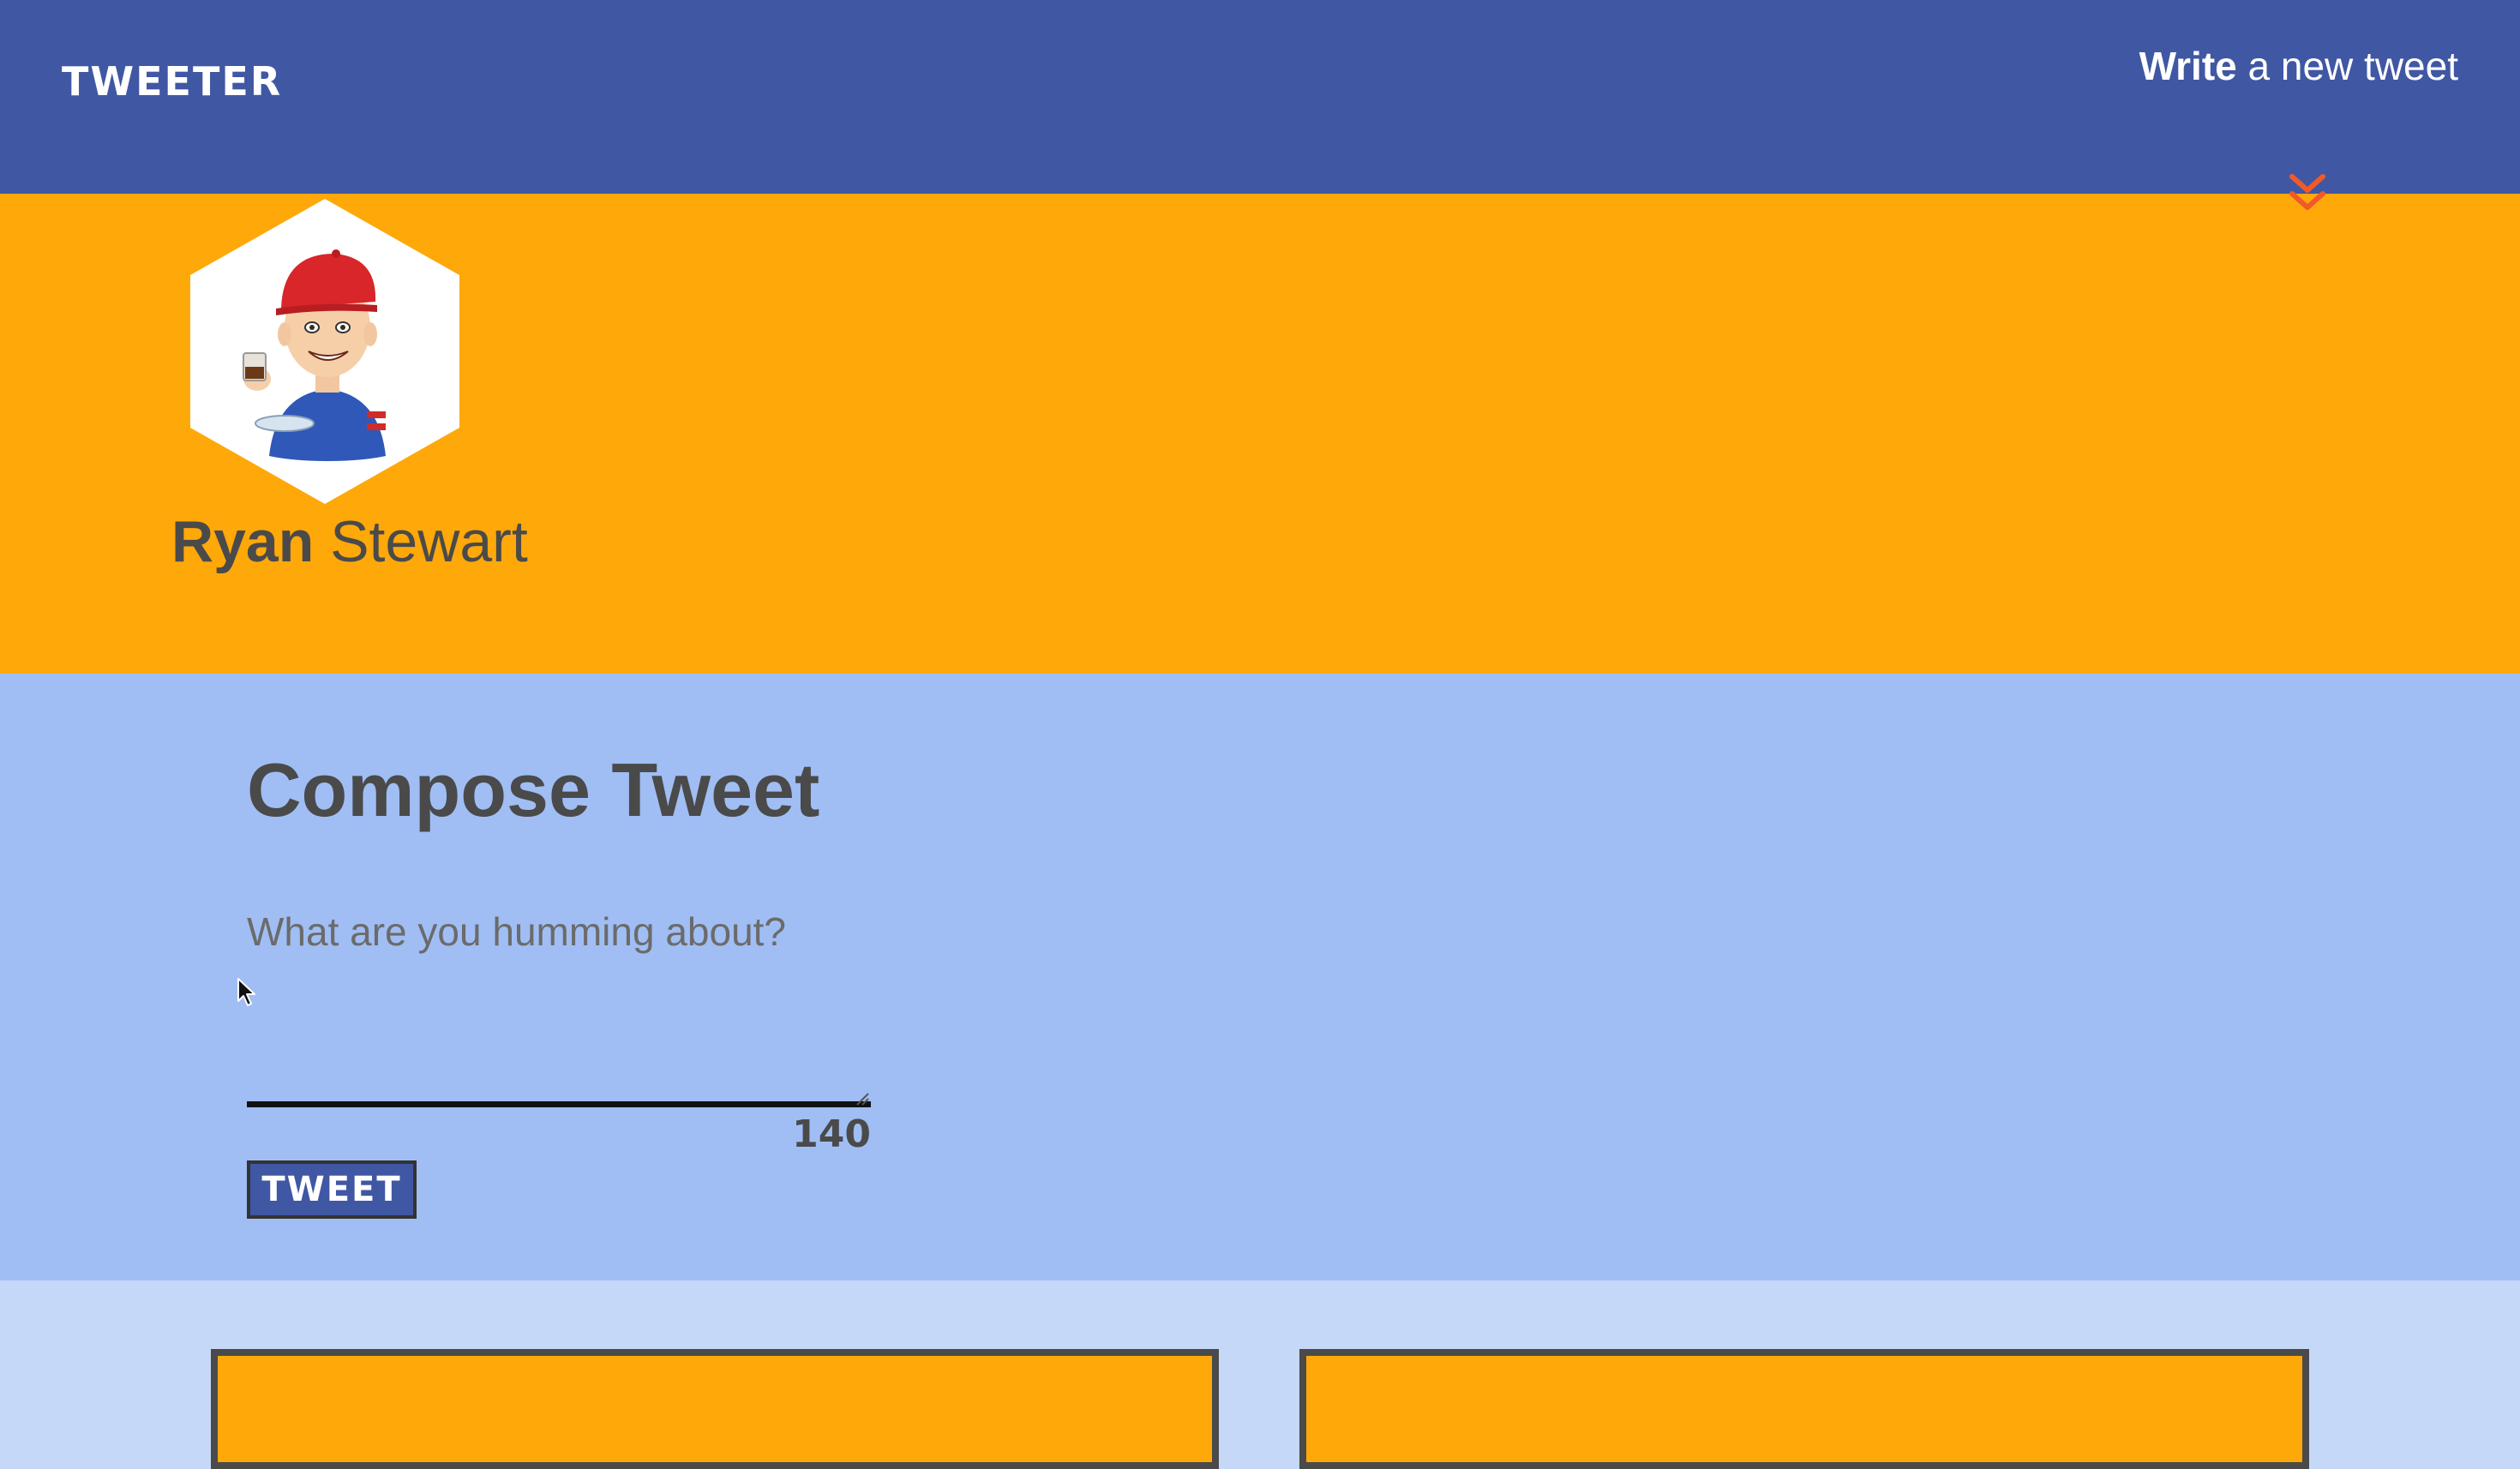 Image resolution: width=2520 pixels, height=1469 pixels. I want to click on character-counter: 140, so click(831, 1134).